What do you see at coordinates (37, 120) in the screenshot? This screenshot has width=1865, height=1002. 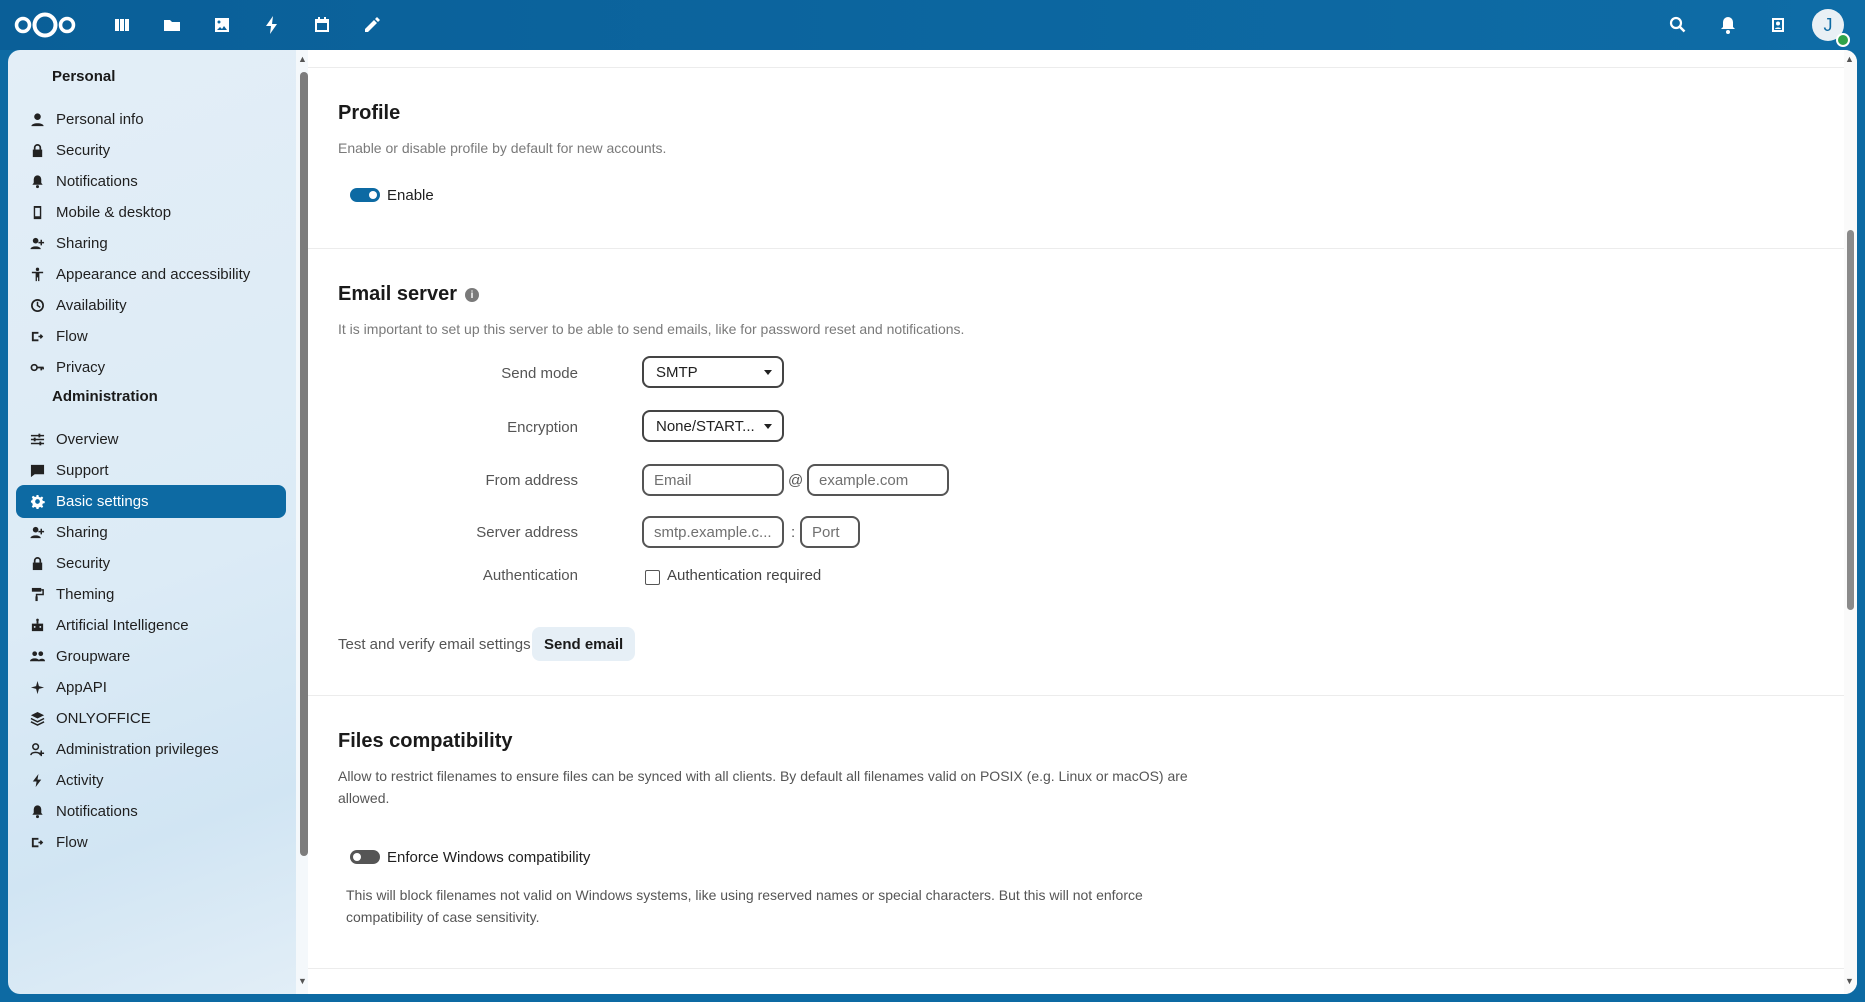 I see `user-icon` at bounding box center [37, 120].